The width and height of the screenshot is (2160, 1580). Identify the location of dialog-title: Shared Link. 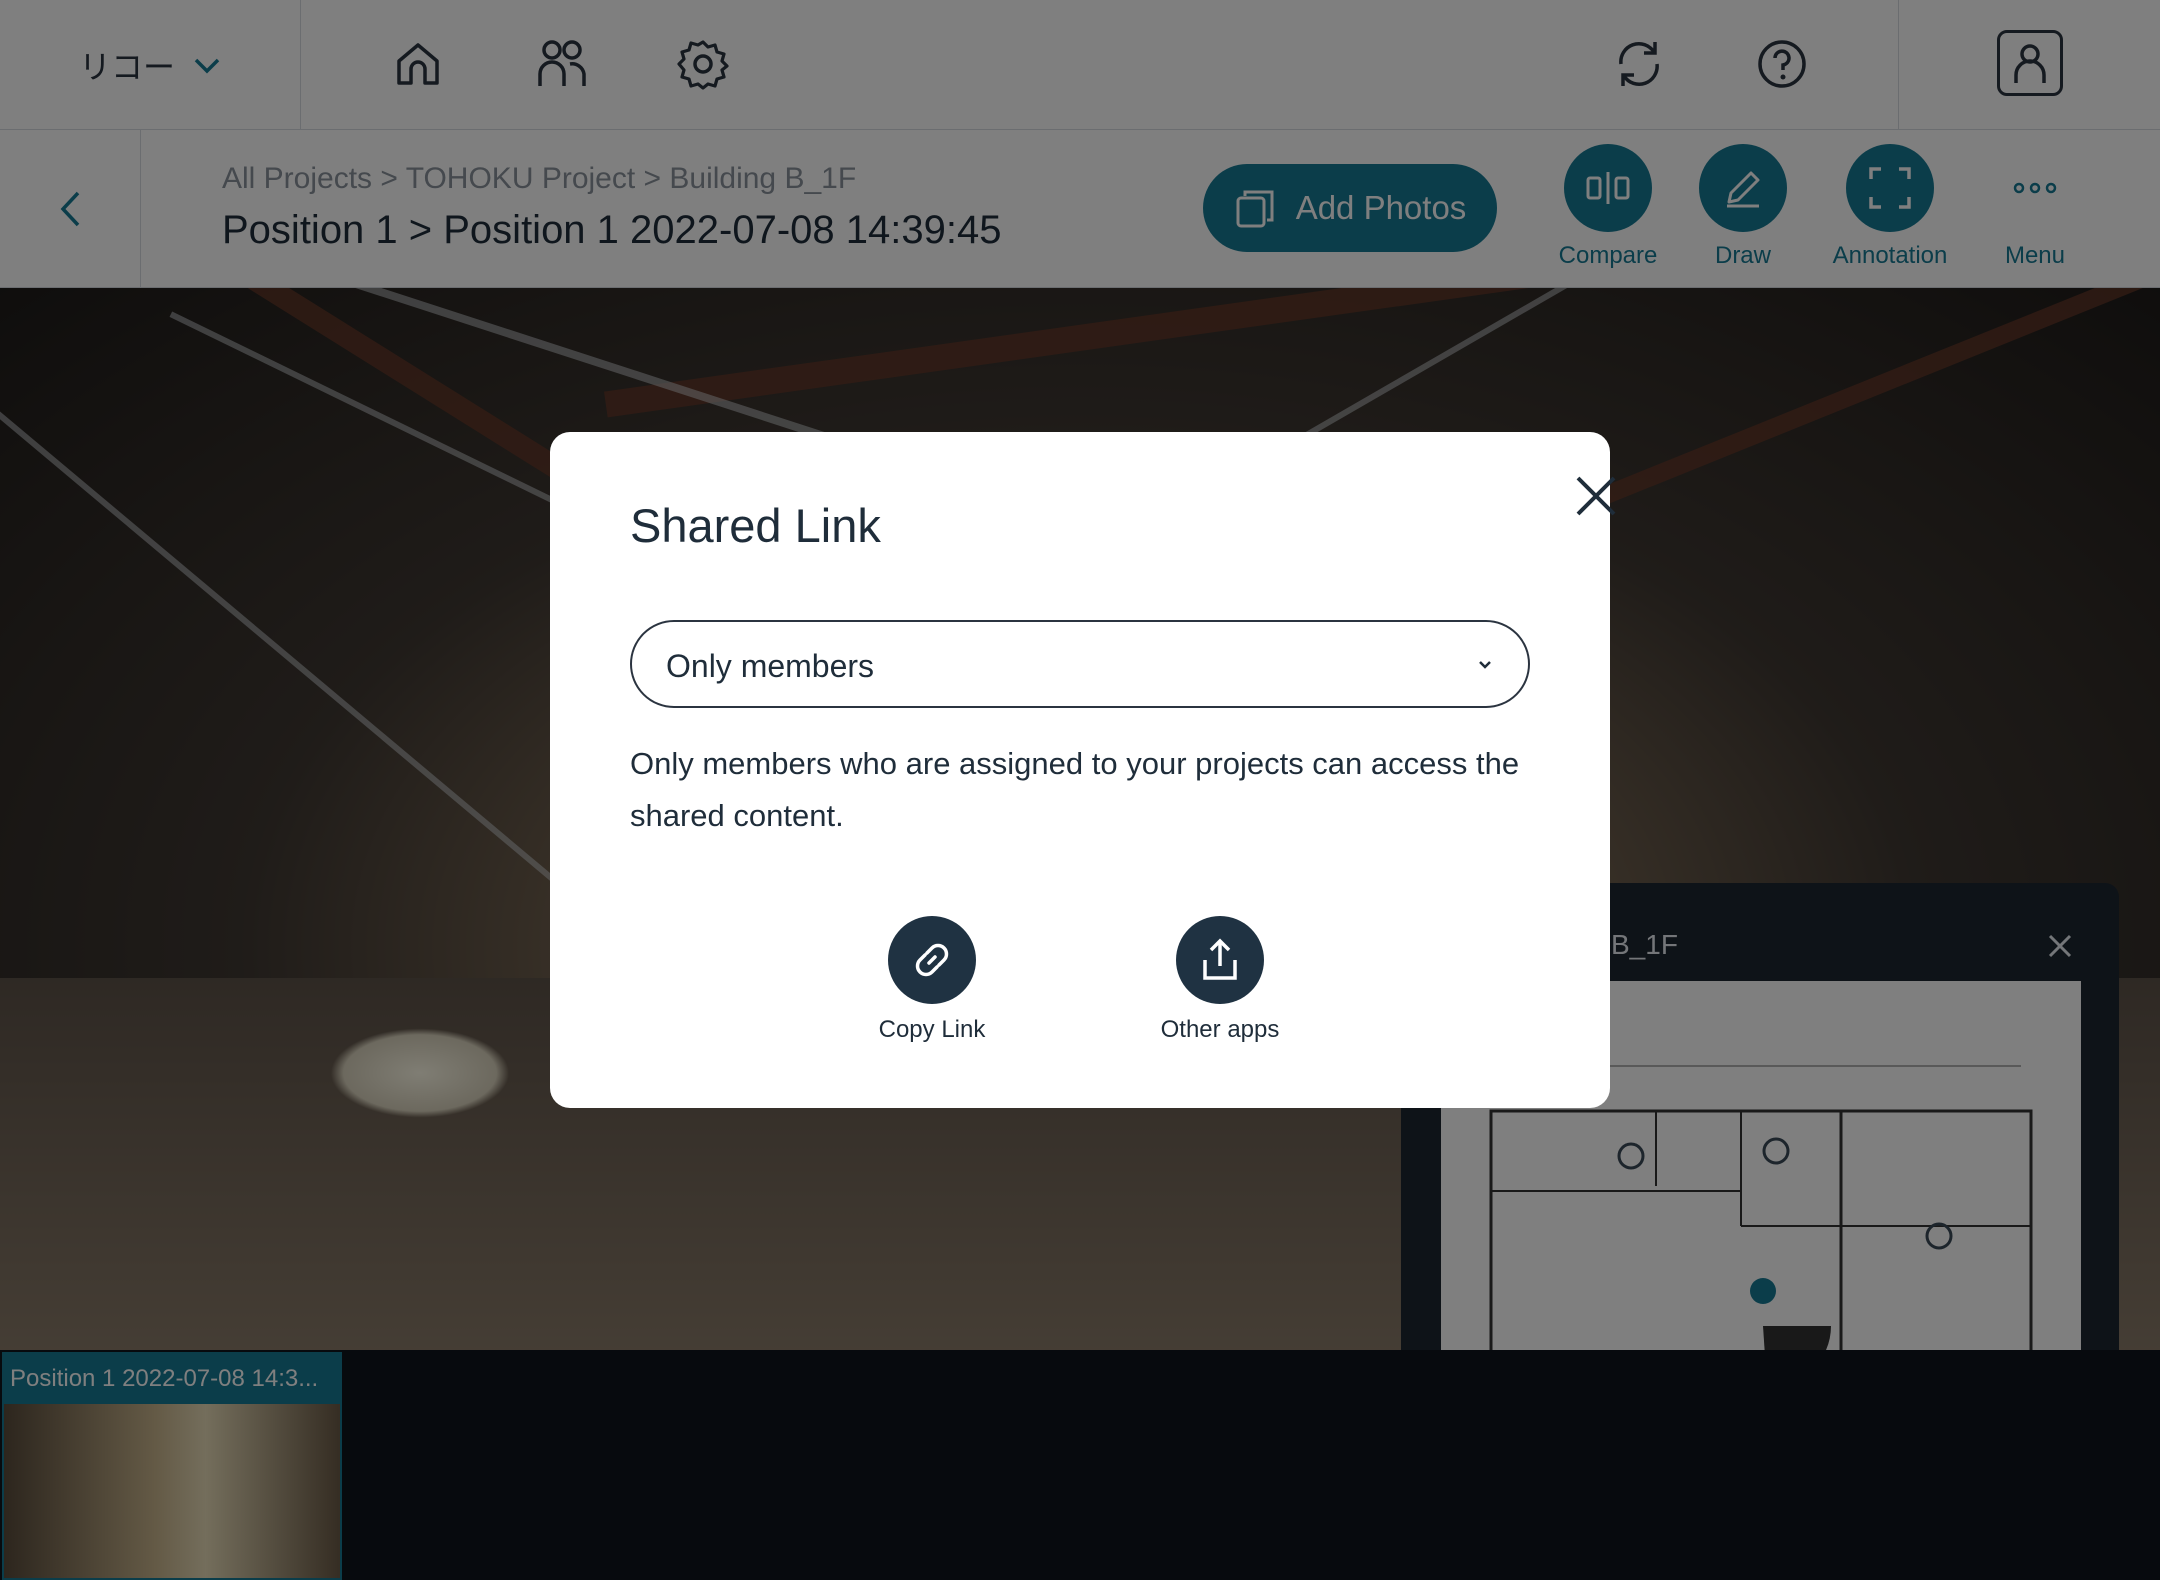
(755, 525).